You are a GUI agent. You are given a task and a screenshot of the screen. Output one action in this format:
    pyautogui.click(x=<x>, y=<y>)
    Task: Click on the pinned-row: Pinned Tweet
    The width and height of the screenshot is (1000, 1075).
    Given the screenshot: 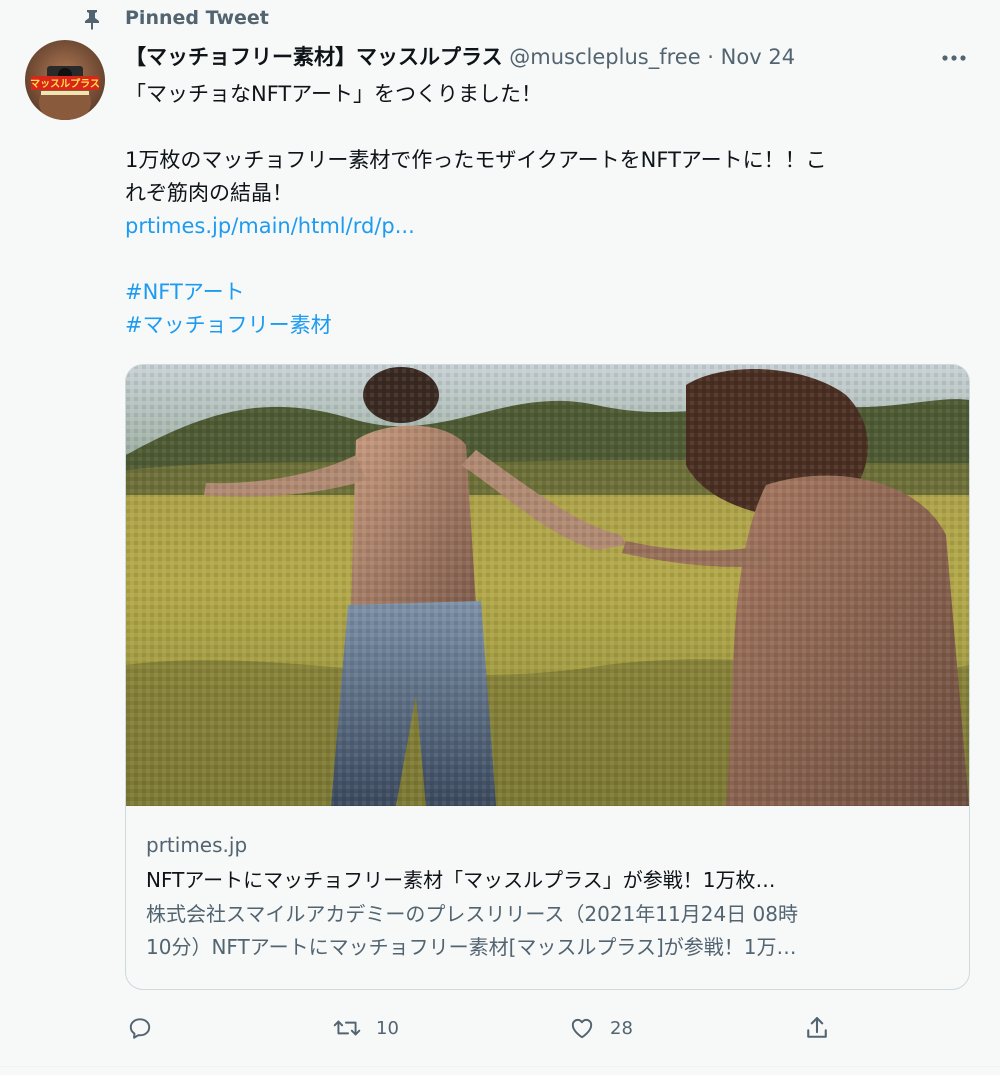 What is the action you would take?
    pyautogui.click(x=500, y=20)
    